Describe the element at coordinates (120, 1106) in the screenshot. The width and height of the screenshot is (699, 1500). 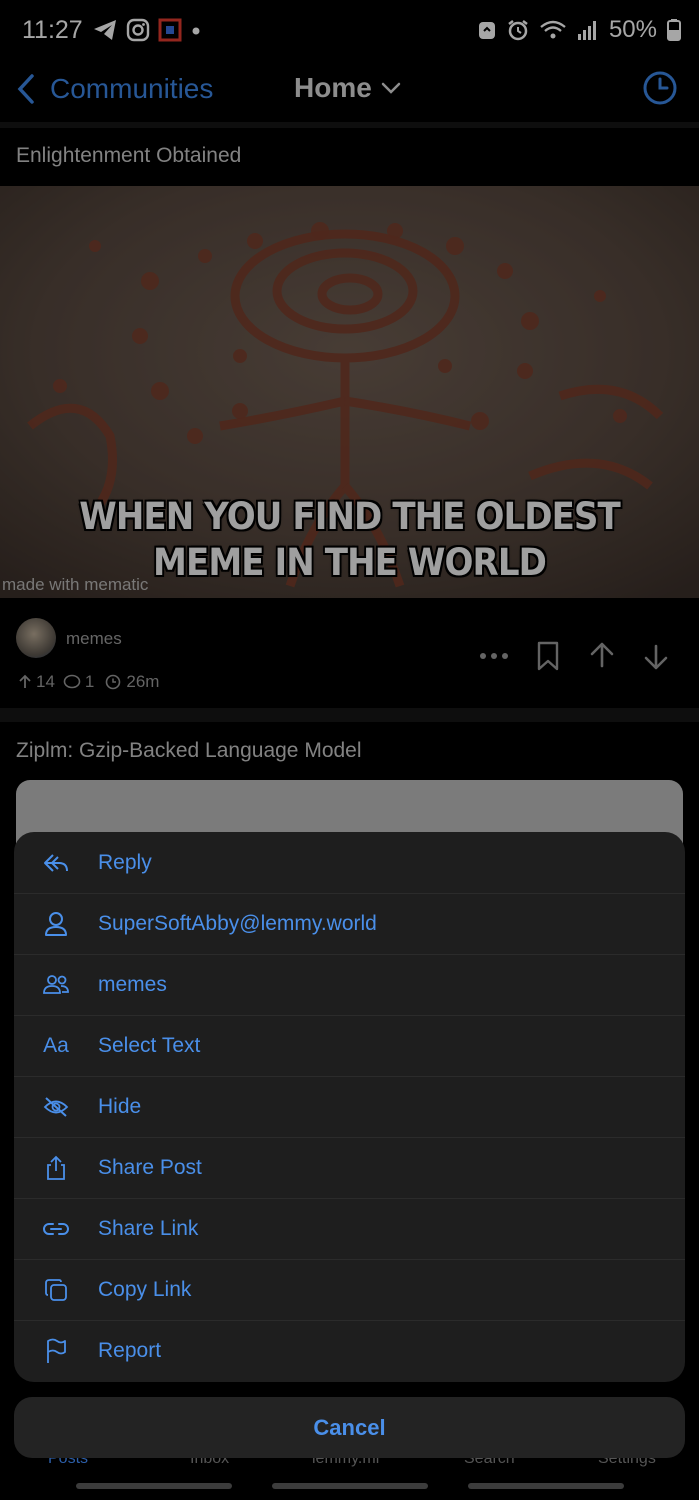
I see `action-label: Hide` at that location.